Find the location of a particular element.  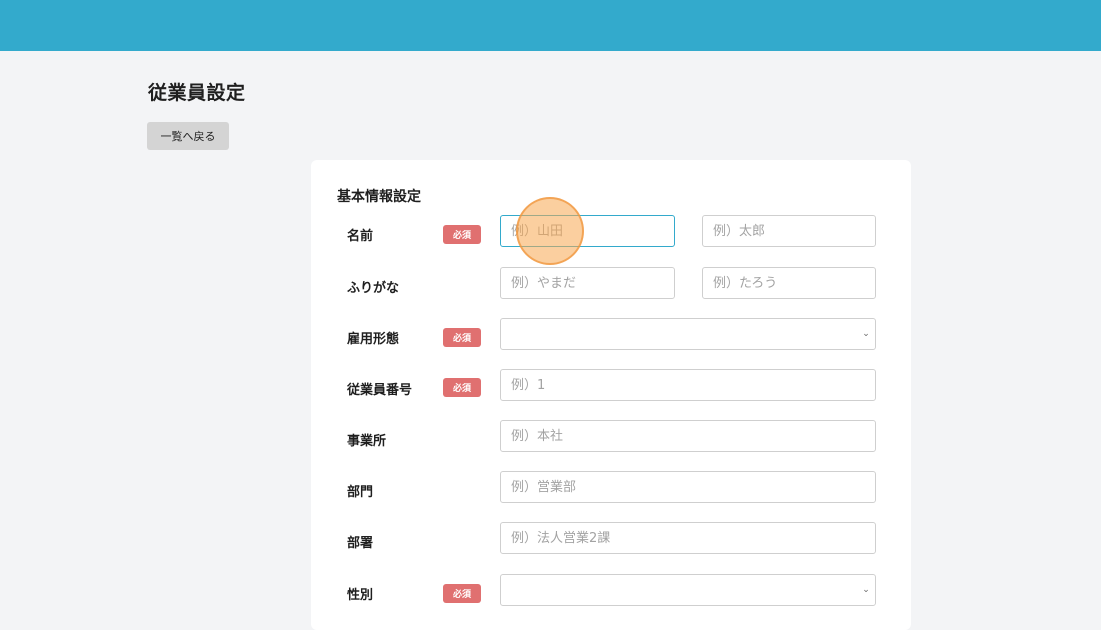

back-to-list-button: 一覧へ戻る is located at coordinates (188, 136).